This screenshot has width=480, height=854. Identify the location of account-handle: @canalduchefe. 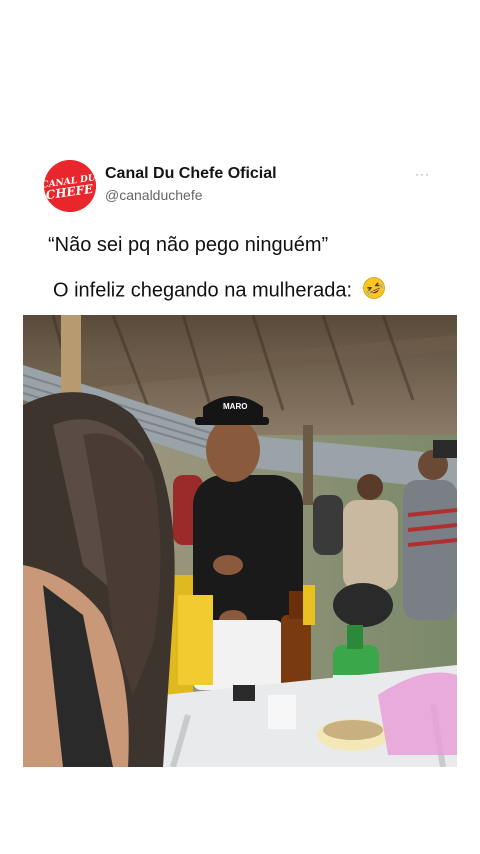
(154, 195).